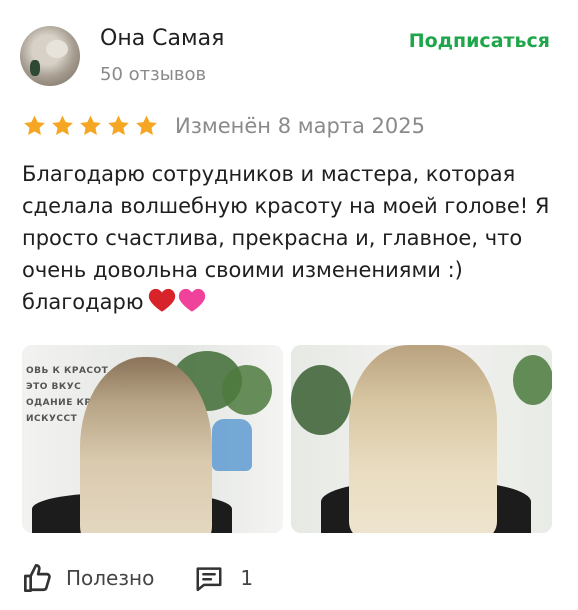  Describe the element at coordinates (110, 578) in the screenshot. I see `useful-label: Полезно` at that location.